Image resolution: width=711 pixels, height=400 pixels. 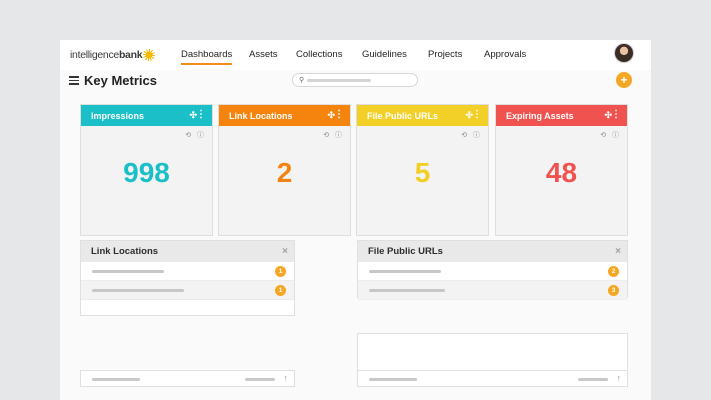 I want to click on card-value: 2, so click(x=284, y=172).